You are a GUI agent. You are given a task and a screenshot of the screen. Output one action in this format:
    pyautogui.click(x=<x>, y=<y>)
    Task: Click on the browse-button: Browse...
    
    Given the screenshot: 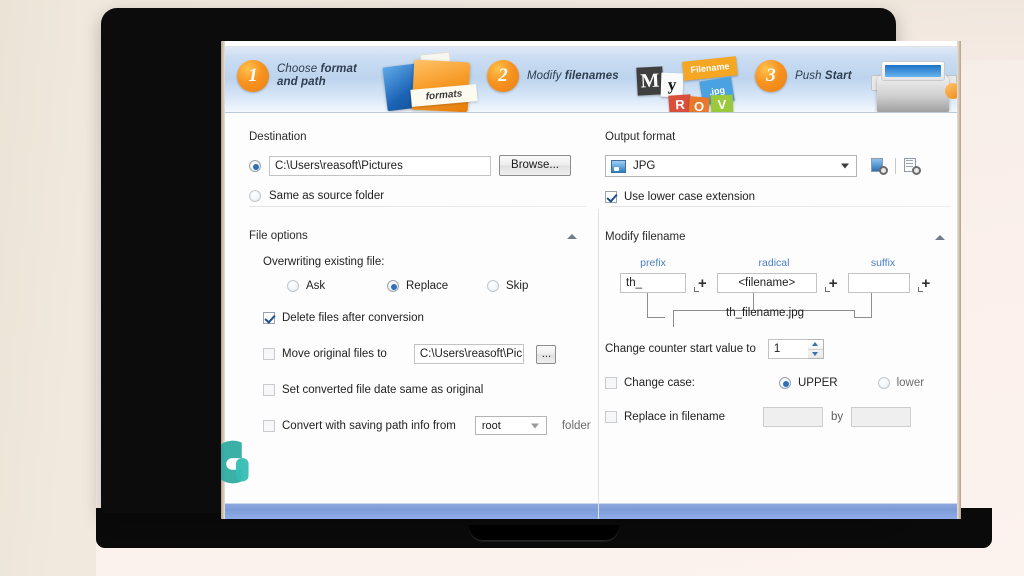 What is the action you would take?
    pyautogui.click(x=535, y=165)
    